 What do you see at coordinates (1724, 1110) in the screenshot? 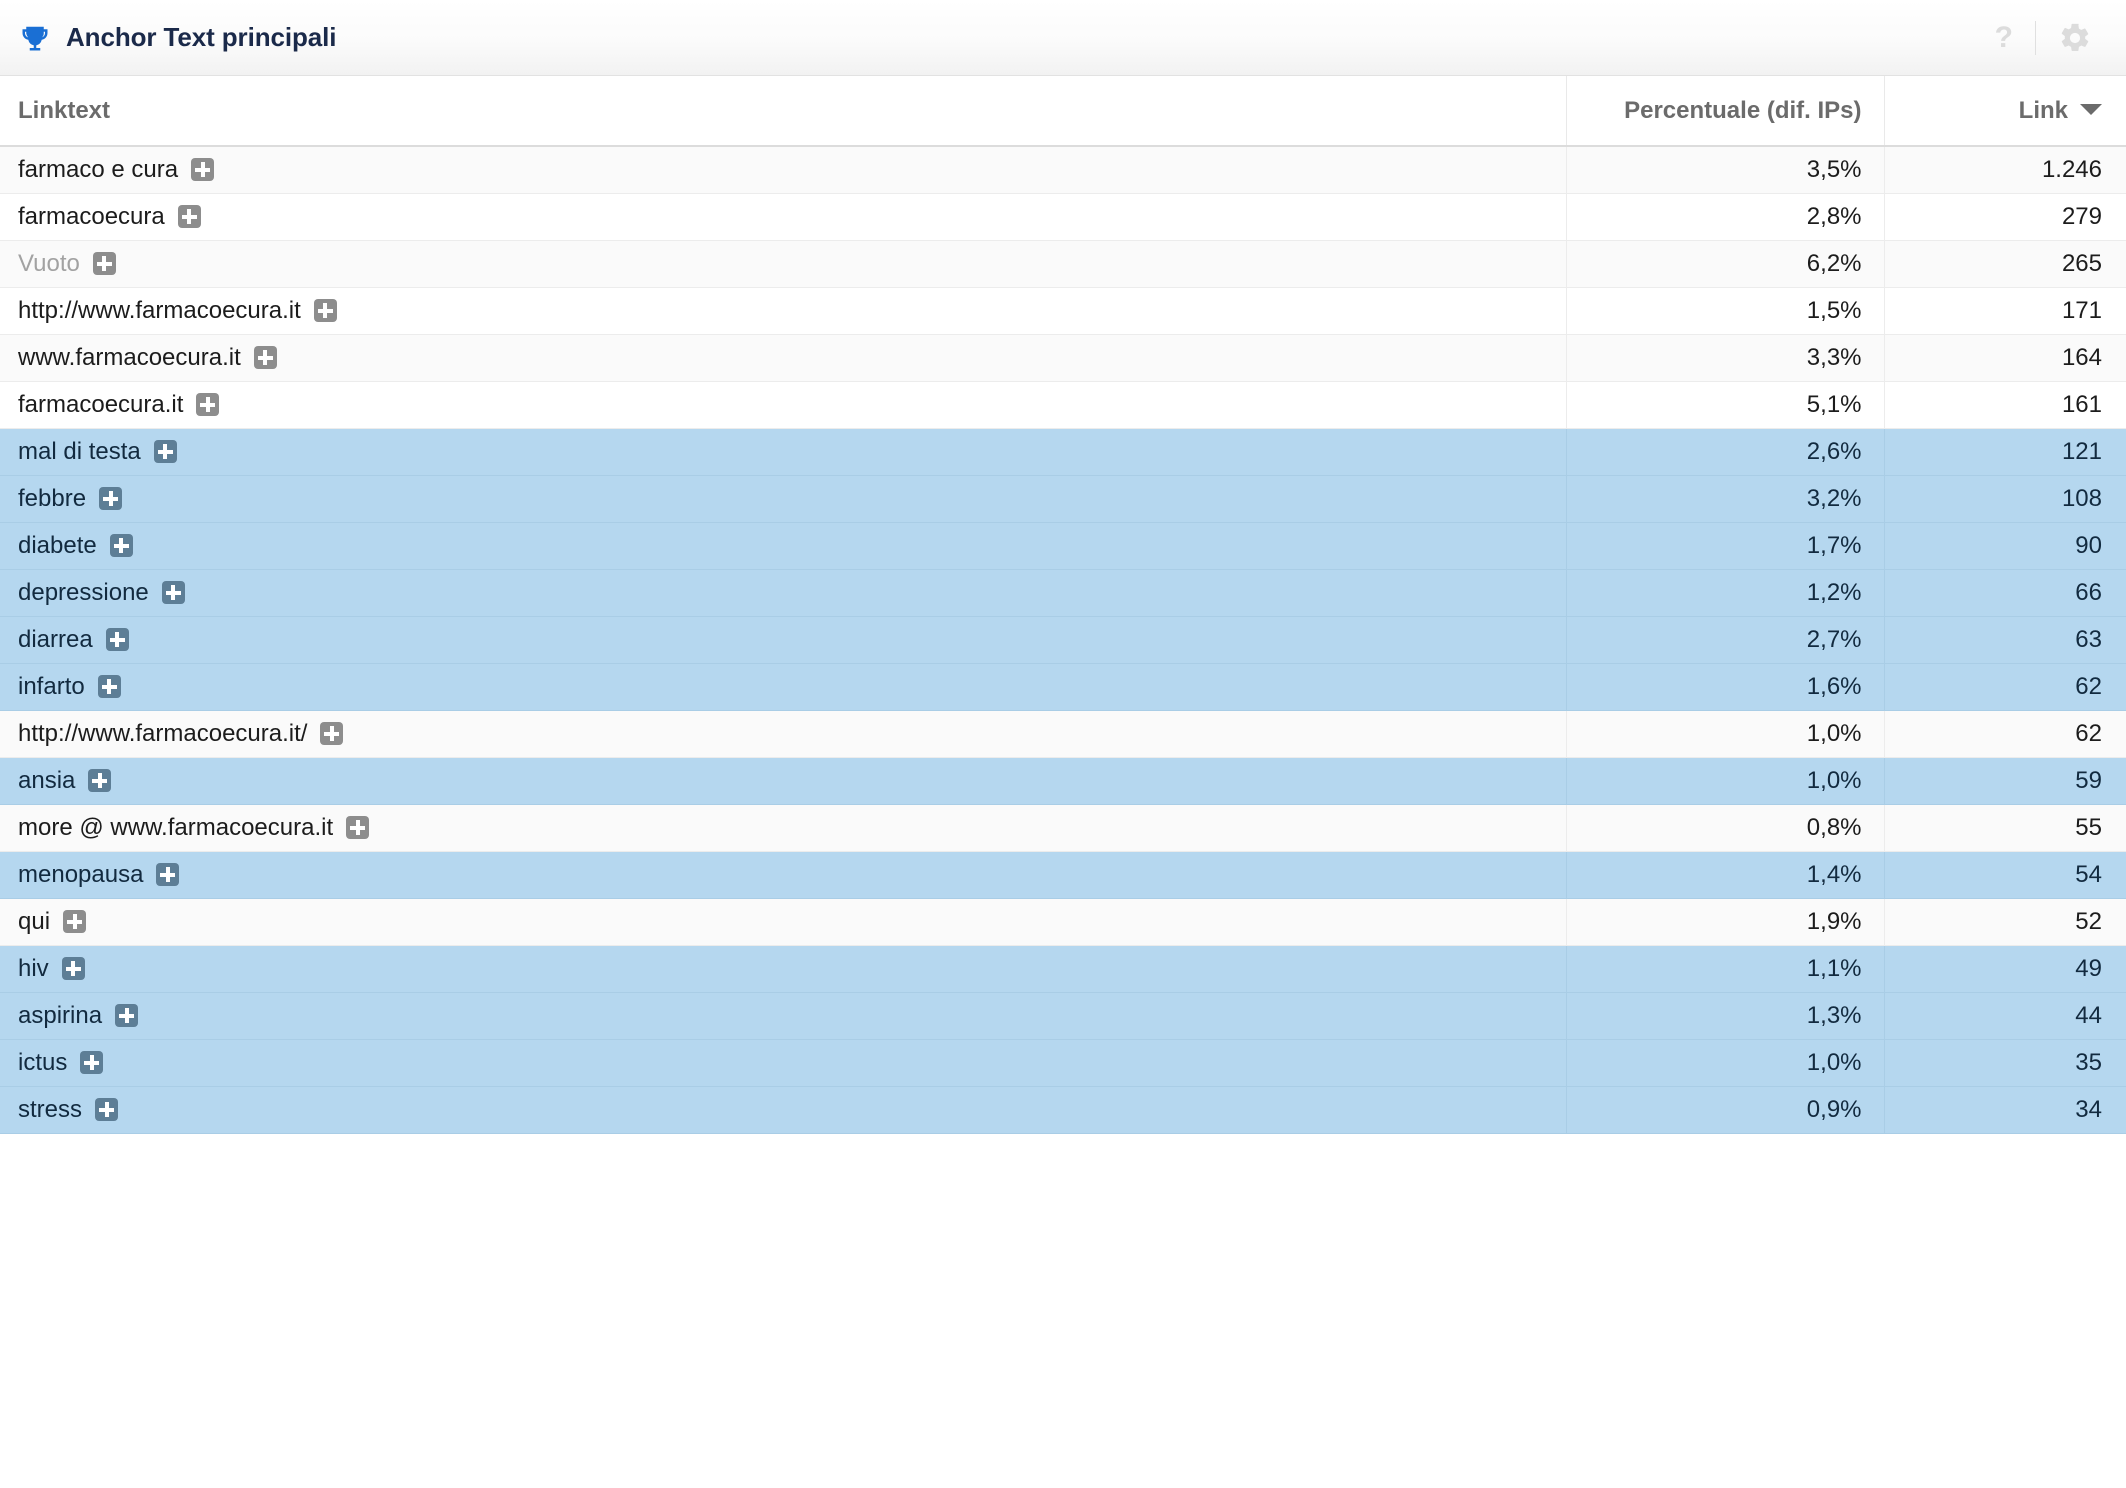
I see `cell-percentuale: 0,9%` at bounding box center [1724, 1110].